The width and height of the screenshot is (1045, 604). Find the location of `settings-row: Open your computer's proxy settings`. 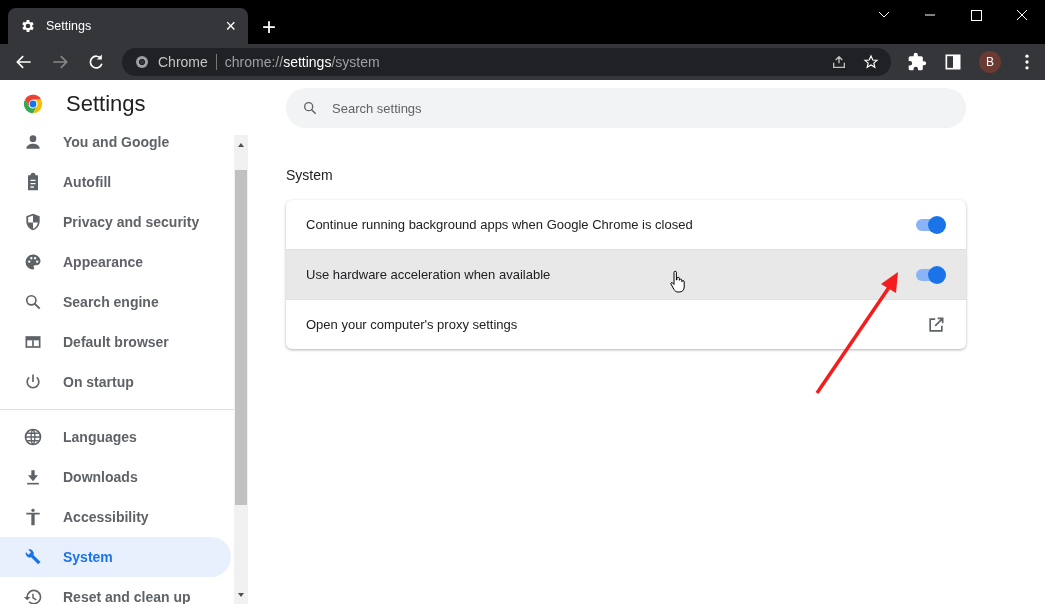

settings-row: Open your computer's proxy settings is located at coordinates (626, 324).